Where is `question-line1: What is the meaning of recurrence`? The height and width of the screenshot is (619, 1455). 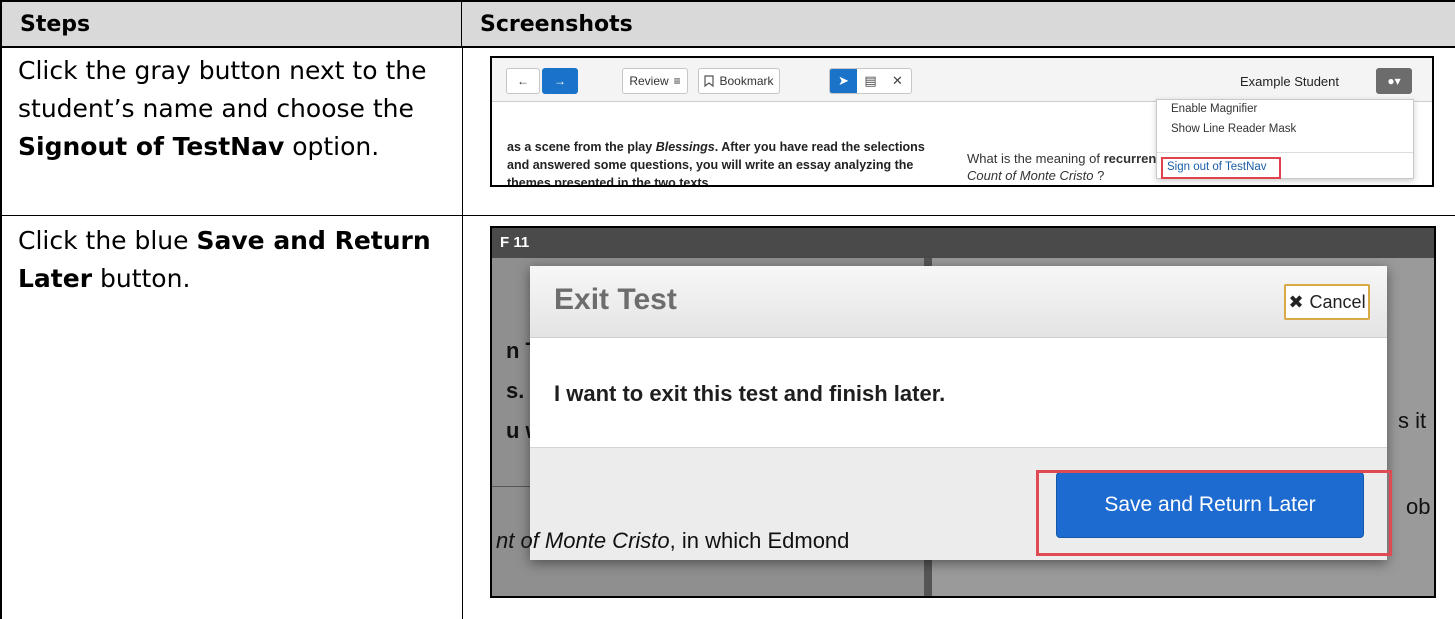
question-line1: What is the meaning of recurrence is located at coordinates (1069, 158).